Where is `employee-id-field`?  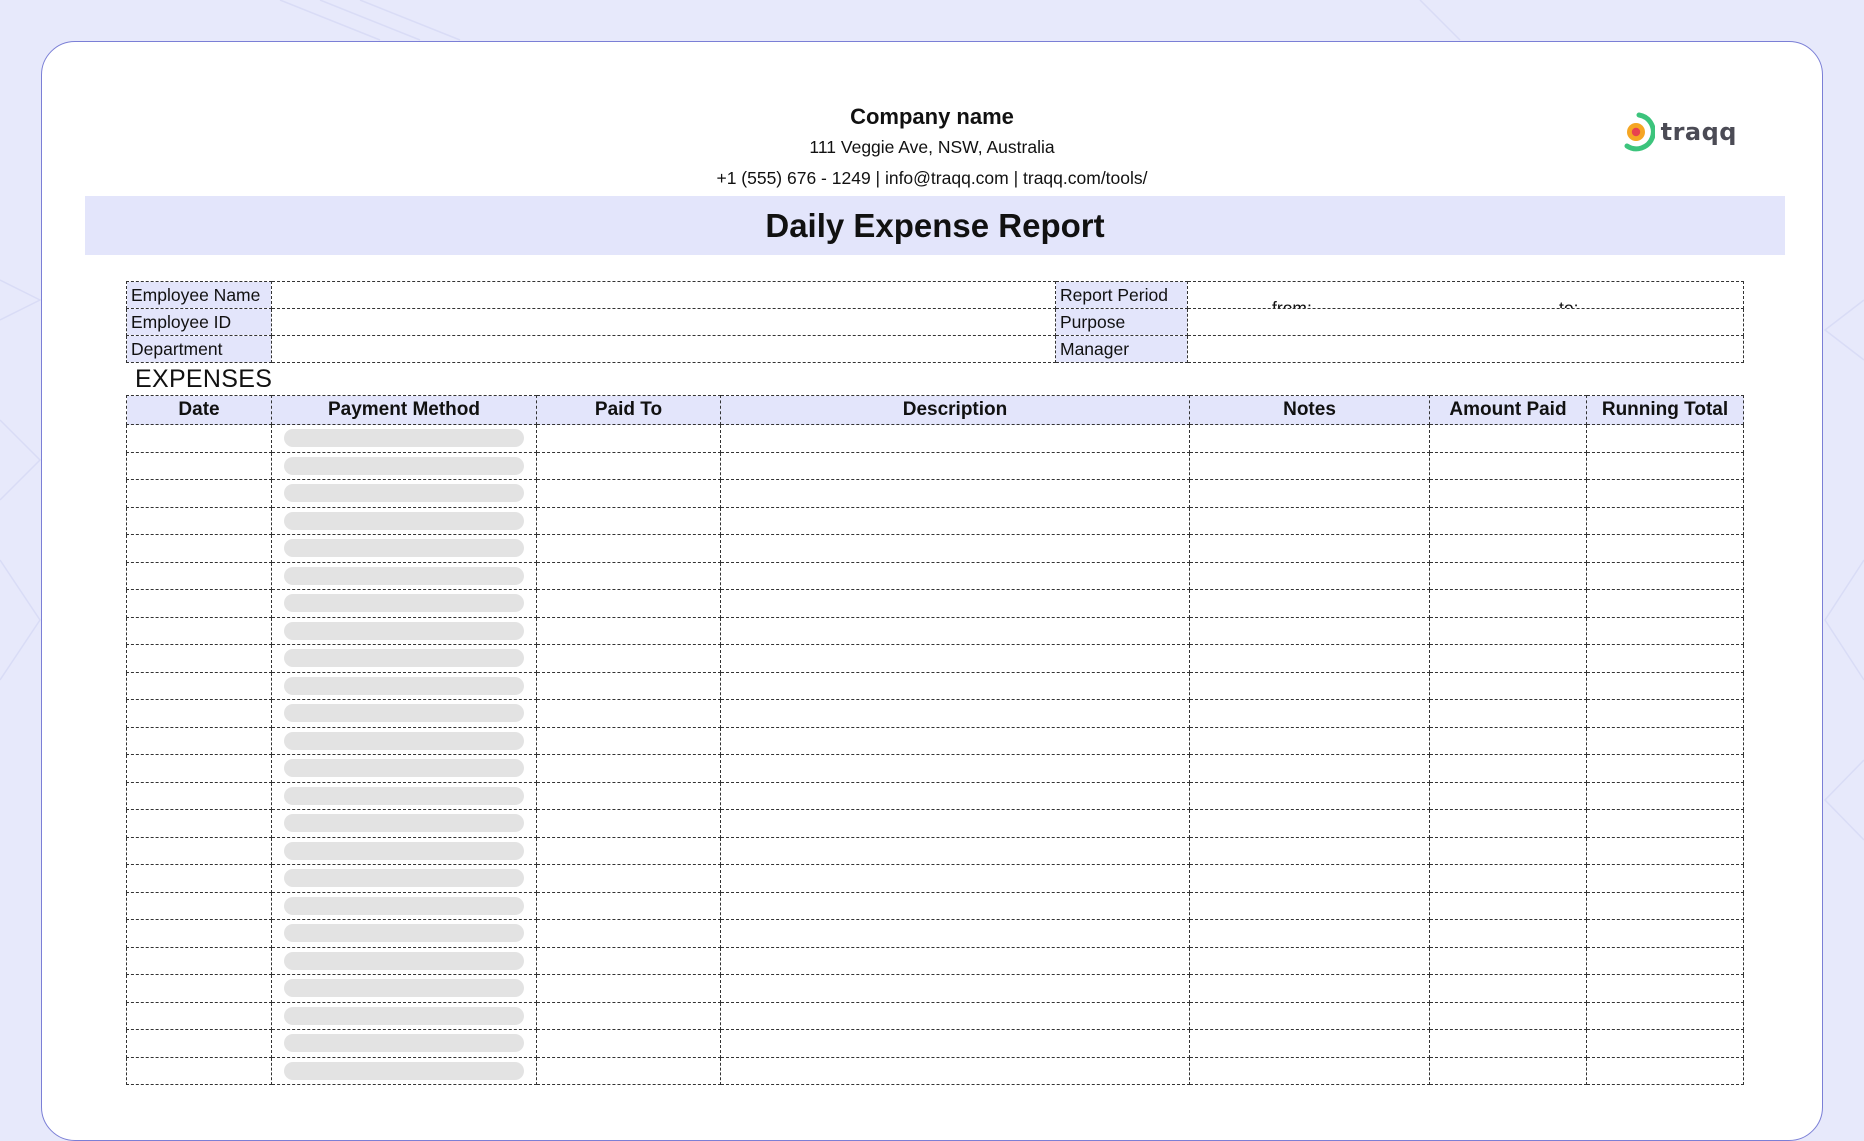 employee-id-field is located at coordinates (663, 322).